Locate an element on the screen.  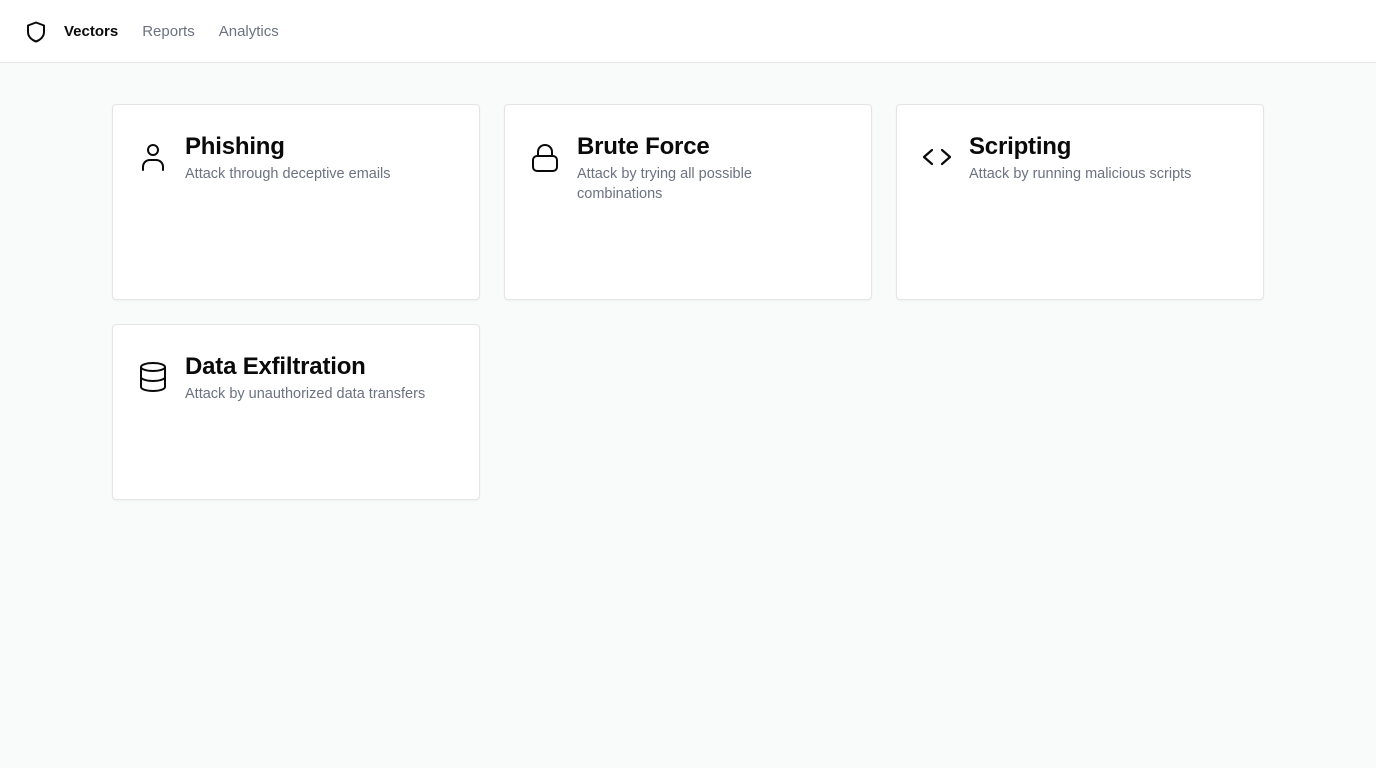
card-description: Attack through deceptive emails is located at coordinates (288, 174).